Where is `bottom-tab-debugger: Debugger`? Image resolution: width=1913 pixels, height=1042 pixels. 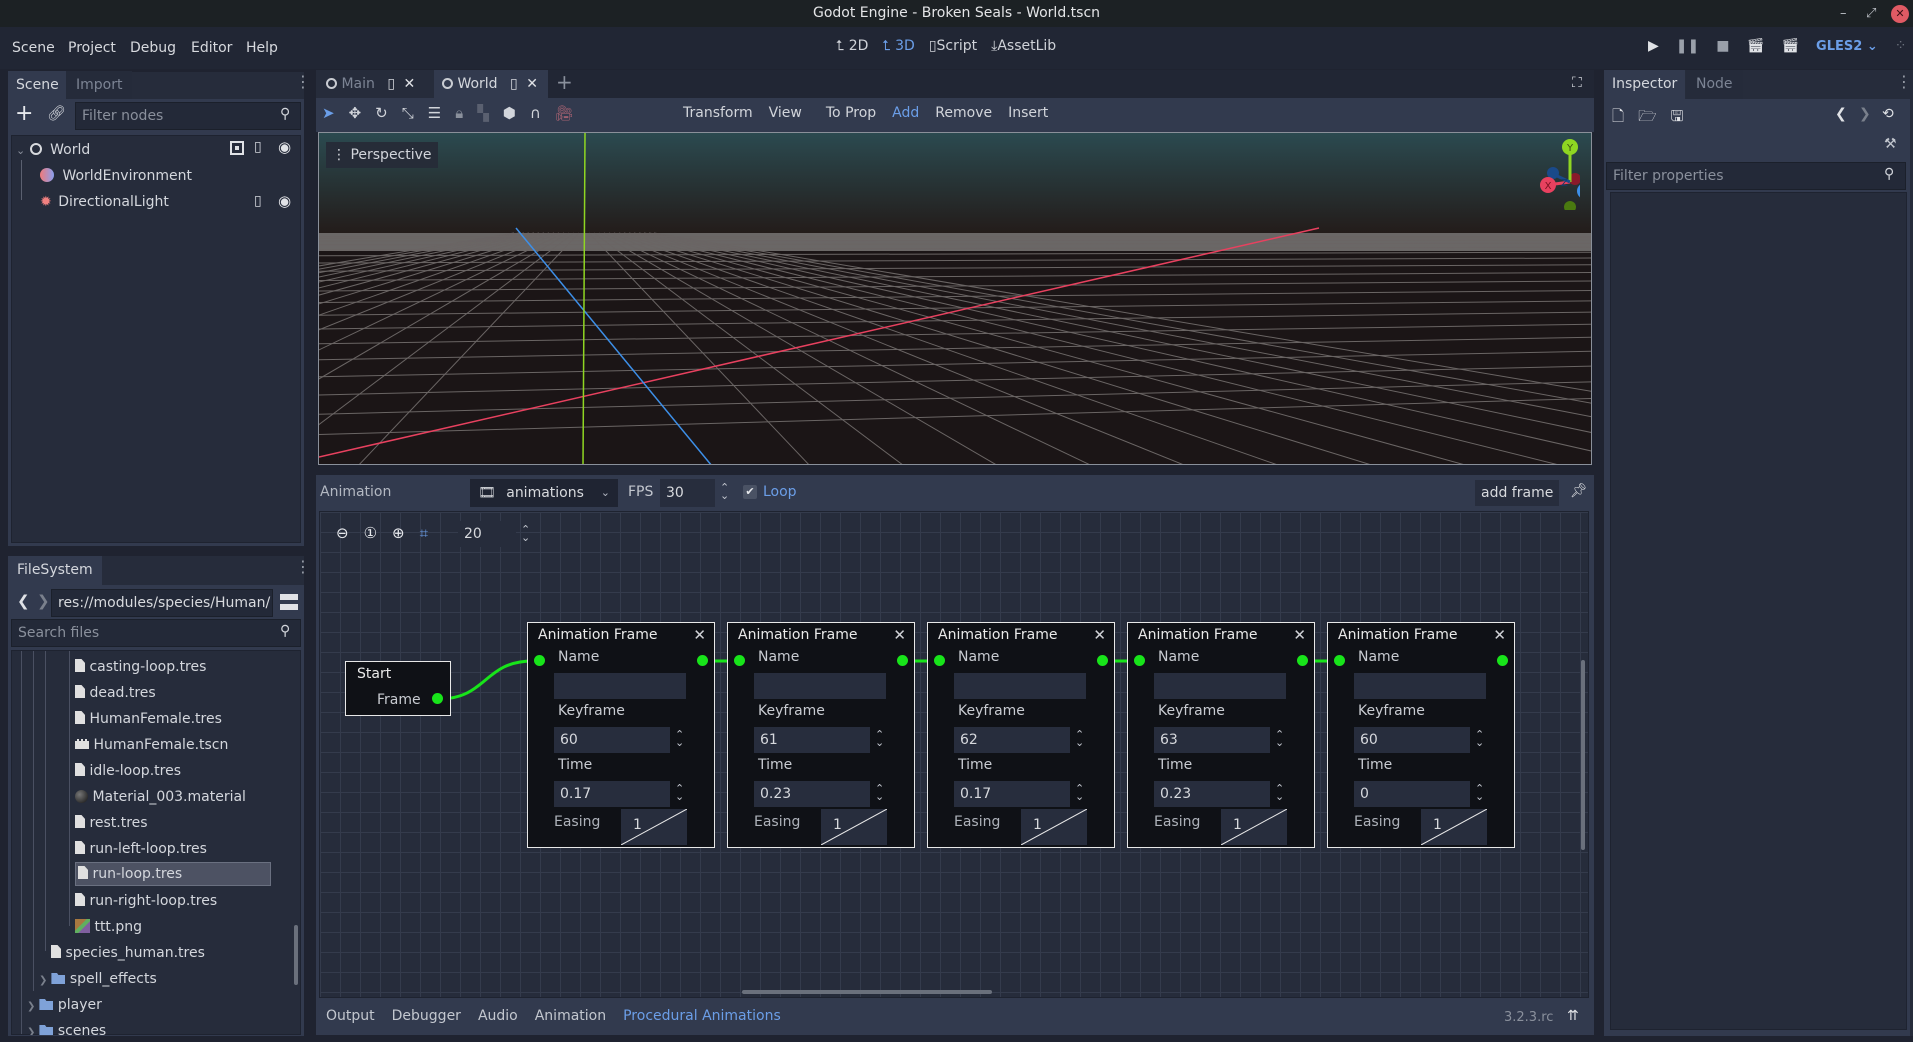
bottom-tab-debugger: Debugger is located at coordinates (426, 1016).